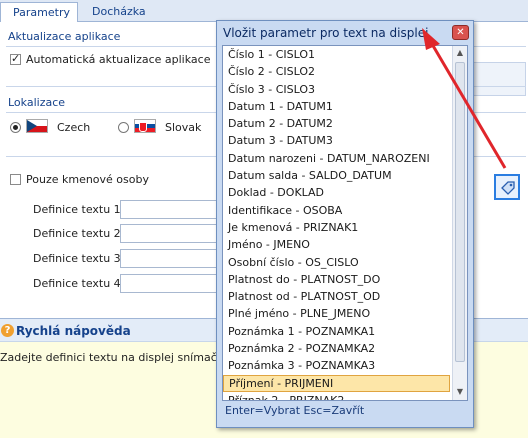 The height and width of the screenshot is (438, 528). Describe the element at coordinates (118, 59) in the screenshot. I see `auto-update-label: Automatická aktualizace aplikace` at that location.